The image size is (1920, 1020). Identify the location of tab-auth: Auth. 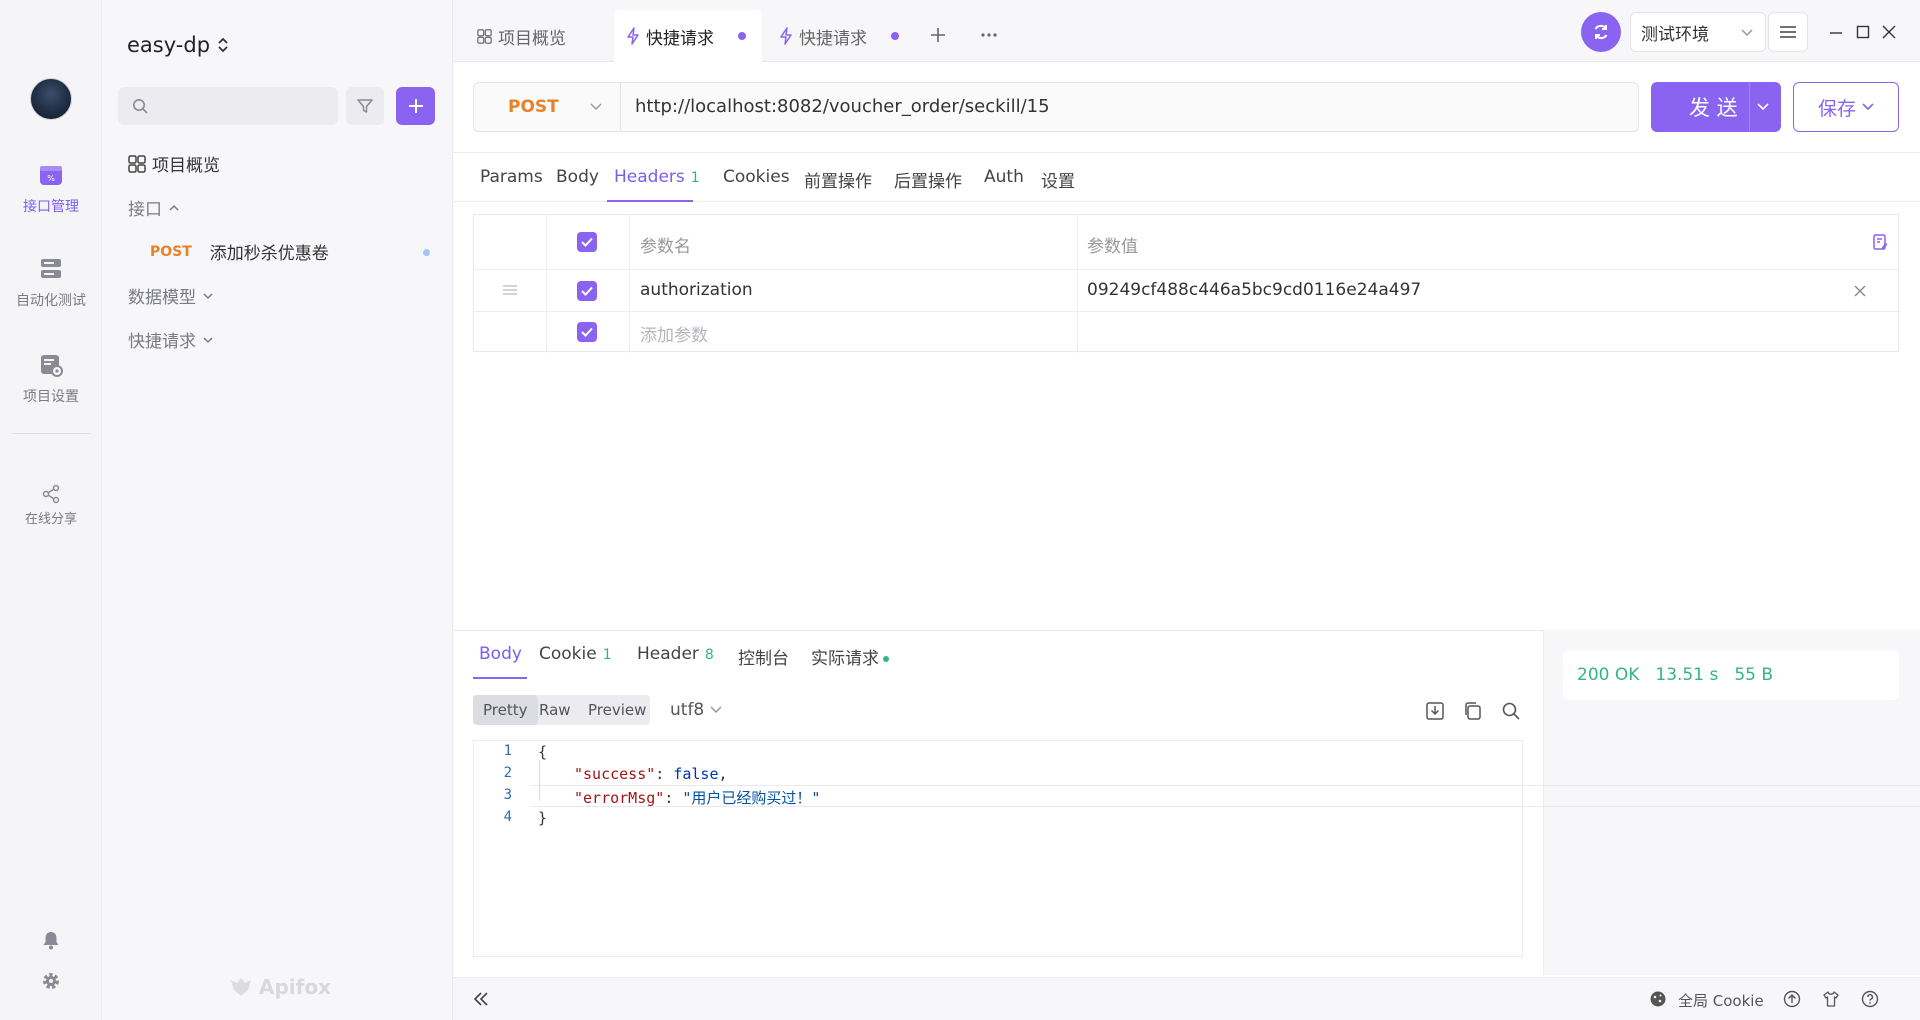
(1004, 177).